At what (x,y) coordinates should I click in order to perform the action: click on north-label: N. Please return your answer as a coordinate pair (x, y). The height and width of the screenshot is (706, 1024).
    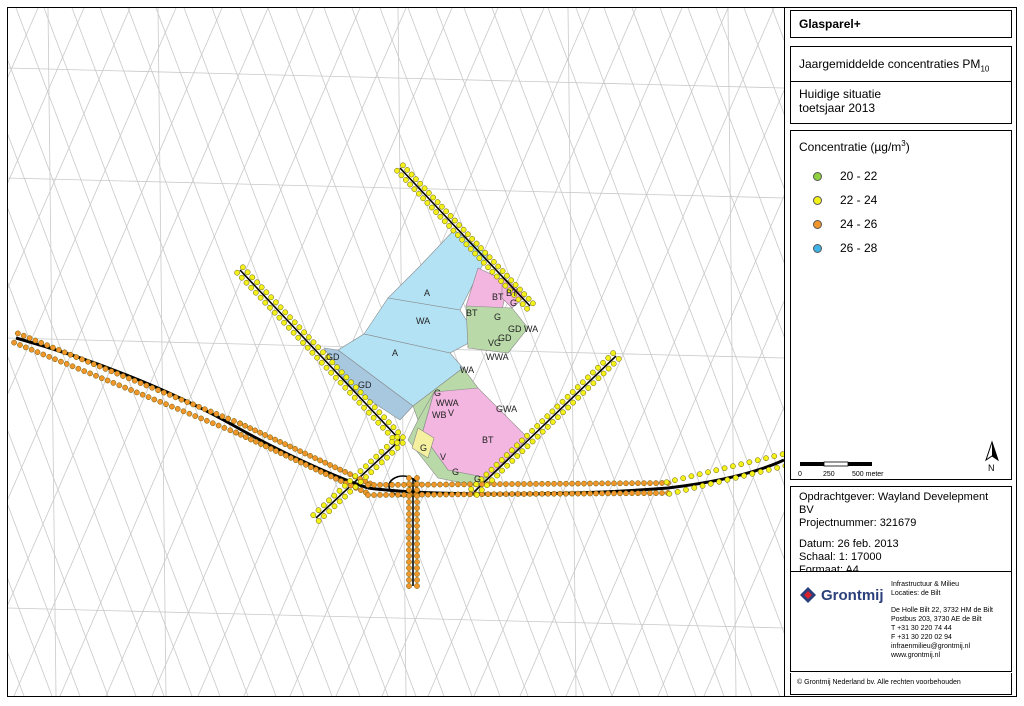
    Looking at the image, I should click on (991, 468).